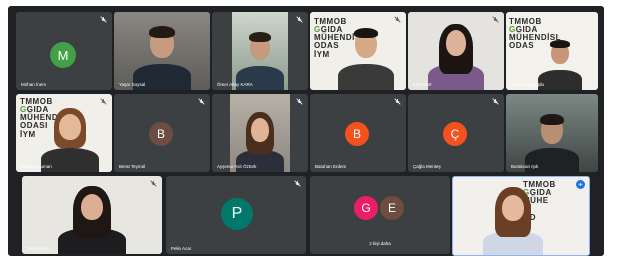 The image size is (622, 260). I want to click on participant-tile: Melis Aydın, so click(92, 215).